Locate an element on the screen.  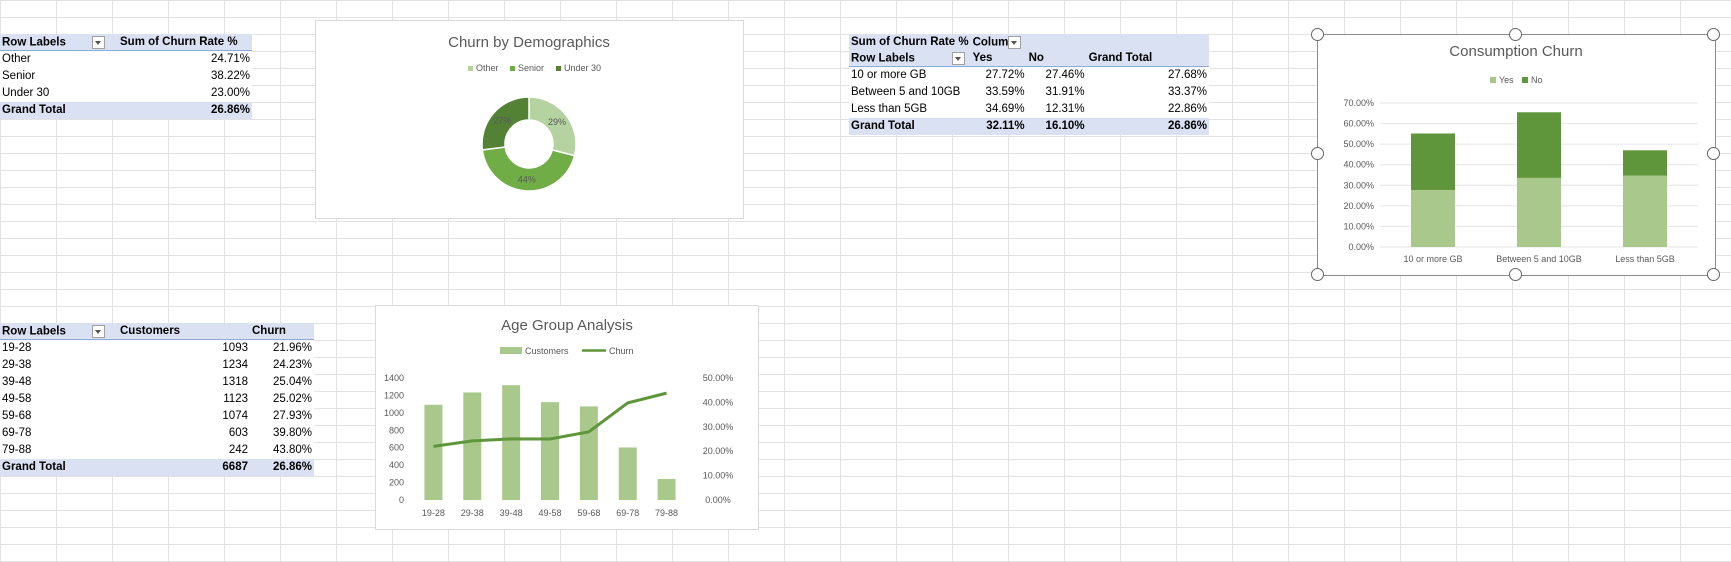
legend-label: Churn is located at coordinates (621, 351).